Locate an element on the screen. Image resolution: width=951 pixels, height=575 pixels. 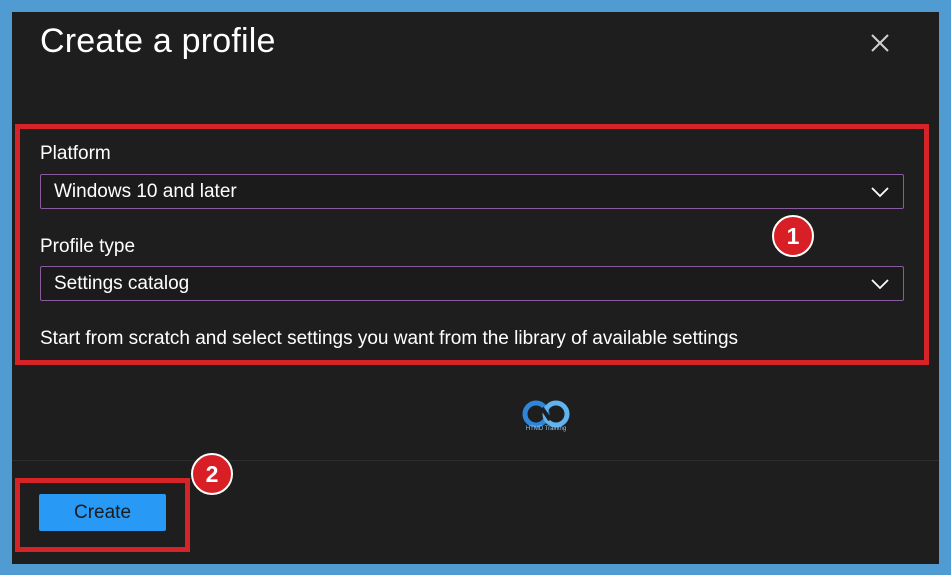
close-icon is located at coordinates (880, 43).